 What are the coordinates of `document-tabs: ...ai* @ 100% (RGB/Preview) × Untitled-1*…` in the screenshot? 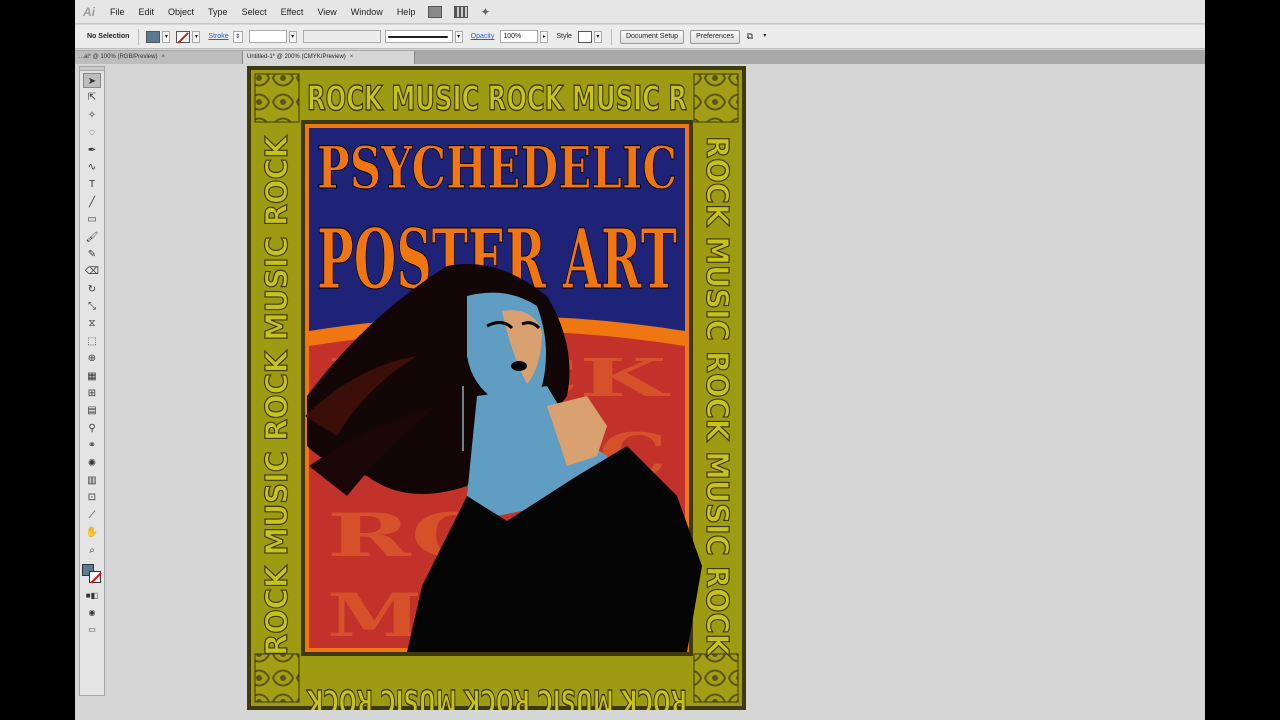 It's located at (640, 57).